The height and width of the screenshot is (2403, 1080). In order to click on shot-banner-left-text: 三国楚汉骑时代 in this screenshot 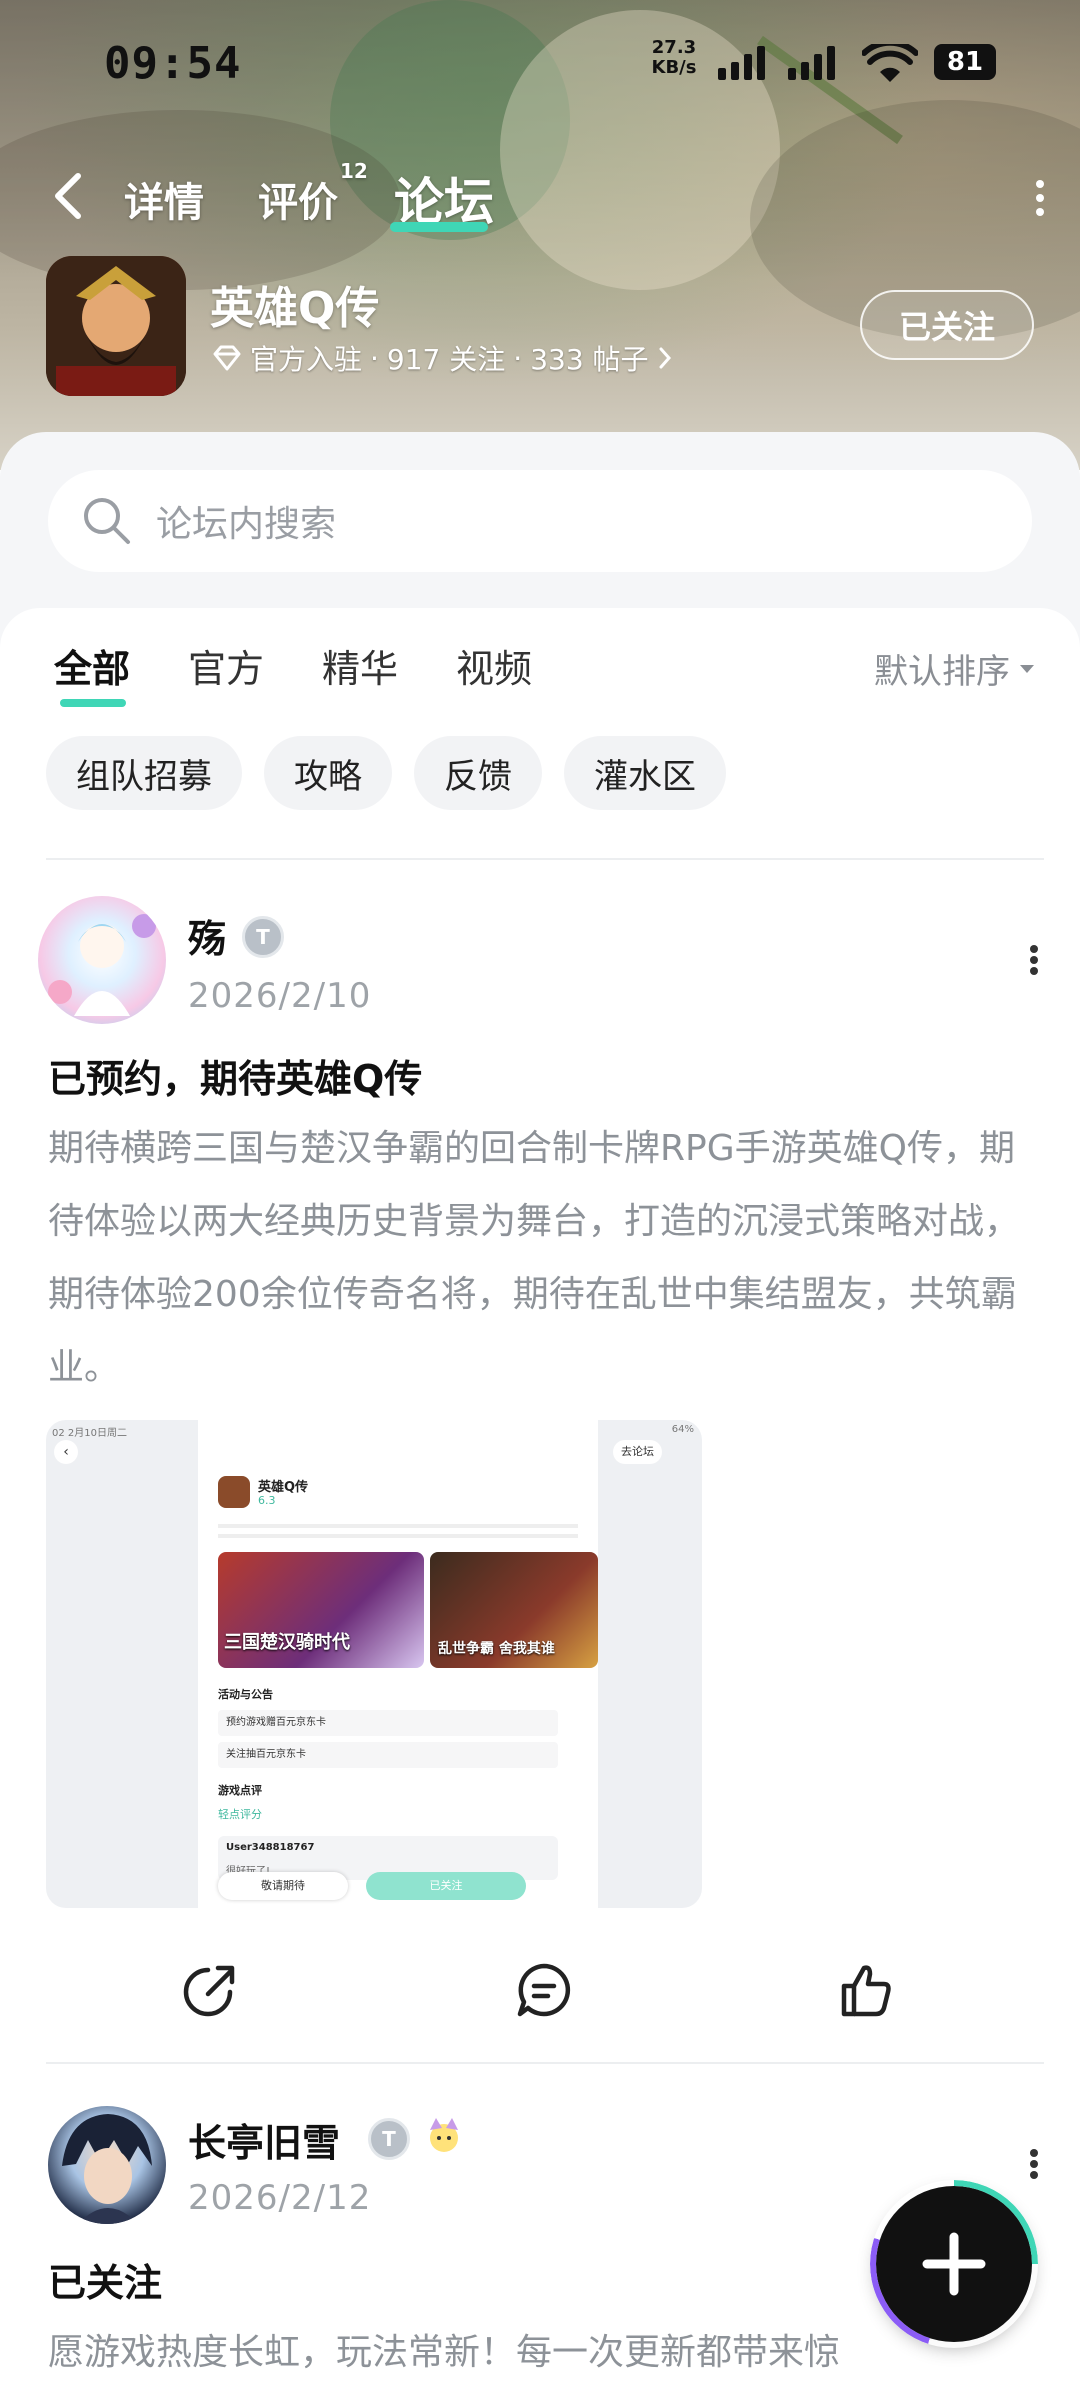, I will do `click(287, 1642)`.